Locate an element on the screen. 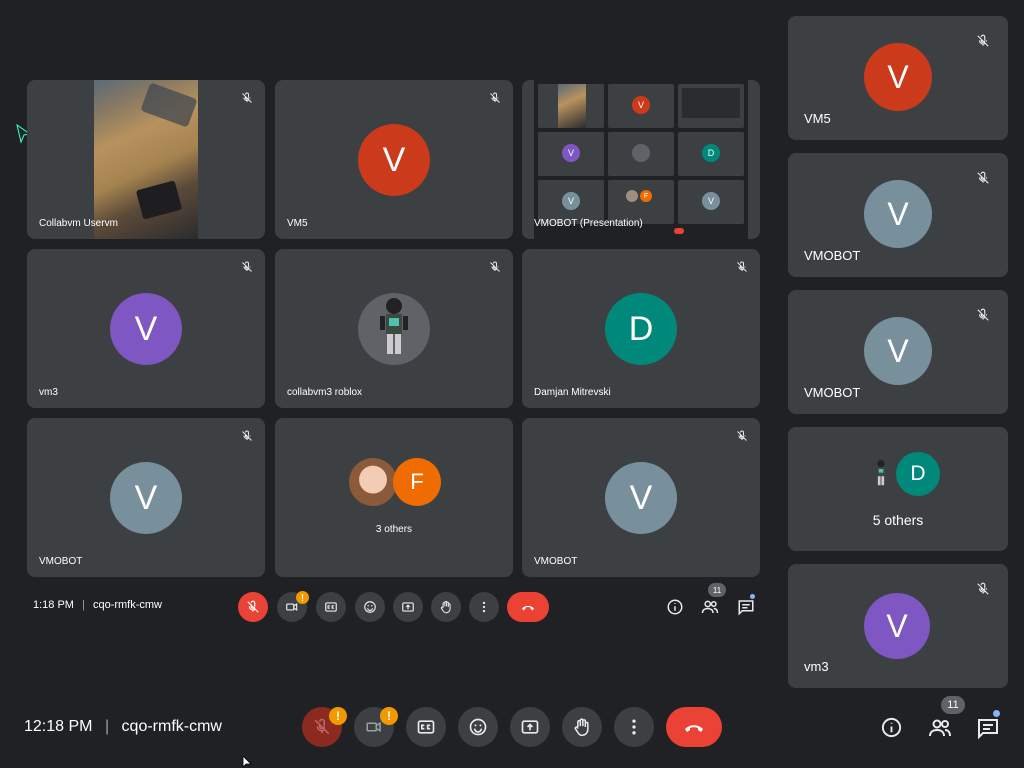 The height and width of the screenshot is (768, 1024). sidebar-tile-vm3: V vm3 is located at coordinates (898, 626).